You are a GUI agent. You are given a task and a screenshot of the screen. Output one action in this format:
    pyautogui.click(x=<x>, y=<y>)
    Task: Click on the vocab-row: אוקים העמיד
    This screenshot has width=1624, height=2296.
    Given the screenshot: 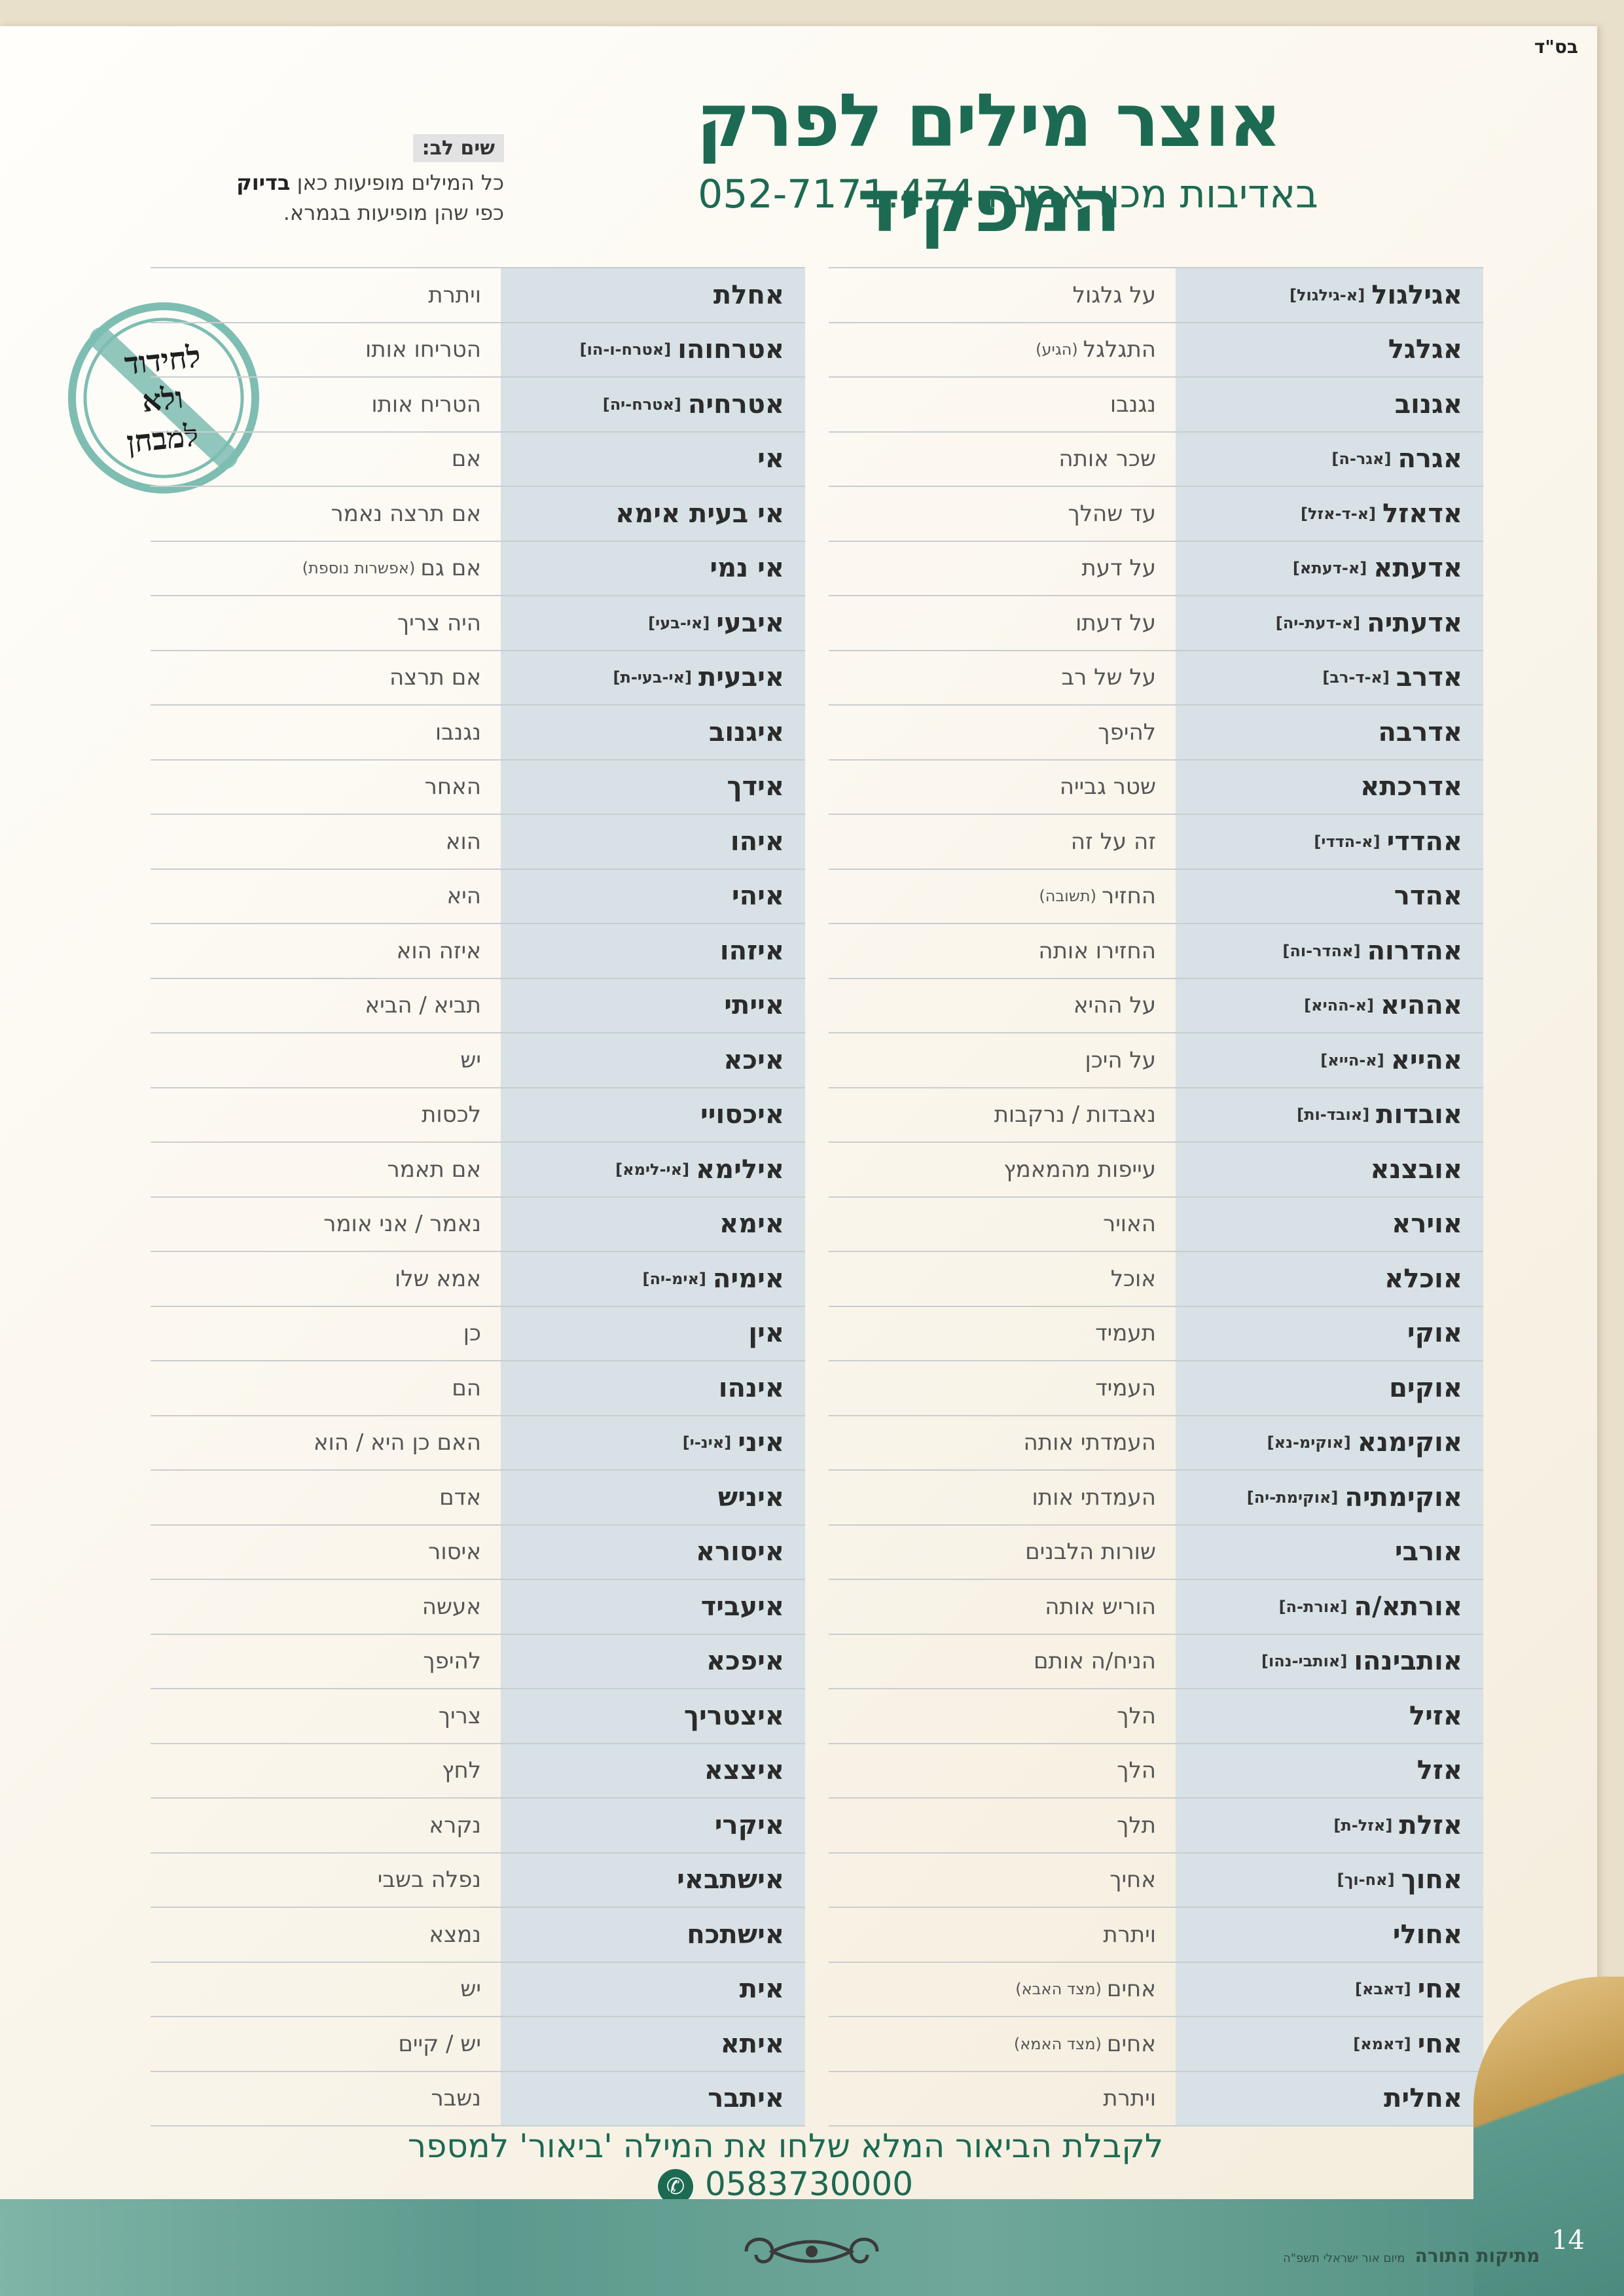 What is the action you would take?
    pyautogui.click(x=1156, y=1388)
    